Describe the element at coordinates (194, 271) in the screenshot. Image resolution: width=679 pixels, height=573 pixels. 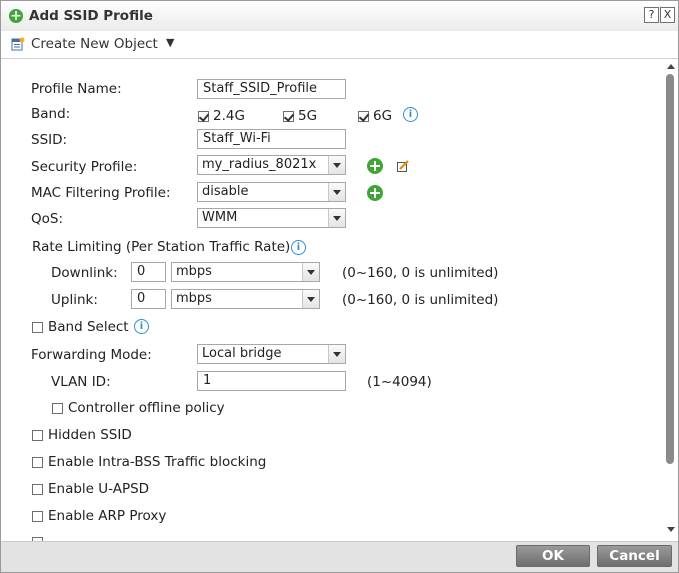
I see `downlink-unit-value: mbps` at that location.